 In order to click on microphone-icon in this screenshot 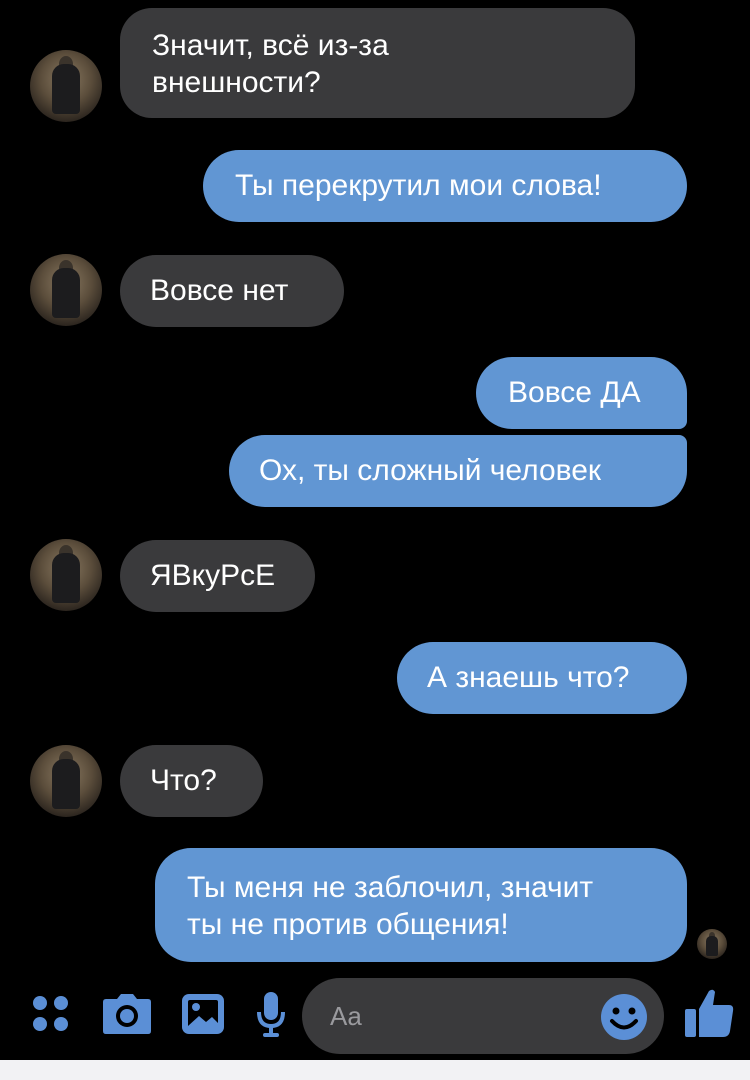, I will do `click(271, 1014)`.